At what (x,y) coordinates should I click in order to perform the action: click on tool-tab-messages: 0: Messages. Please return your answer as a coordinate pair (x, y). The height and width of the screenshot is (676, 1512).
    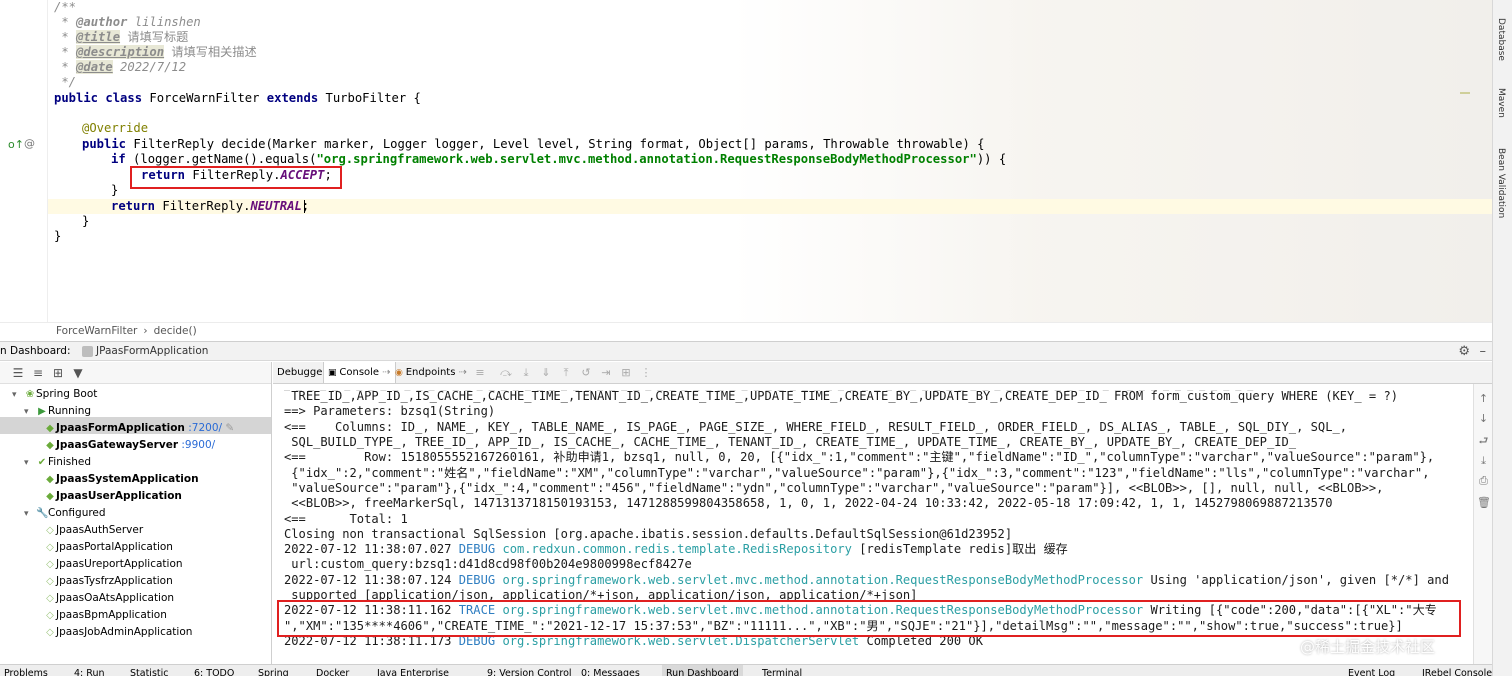
    Looking at the image, I should click on (610, 670).